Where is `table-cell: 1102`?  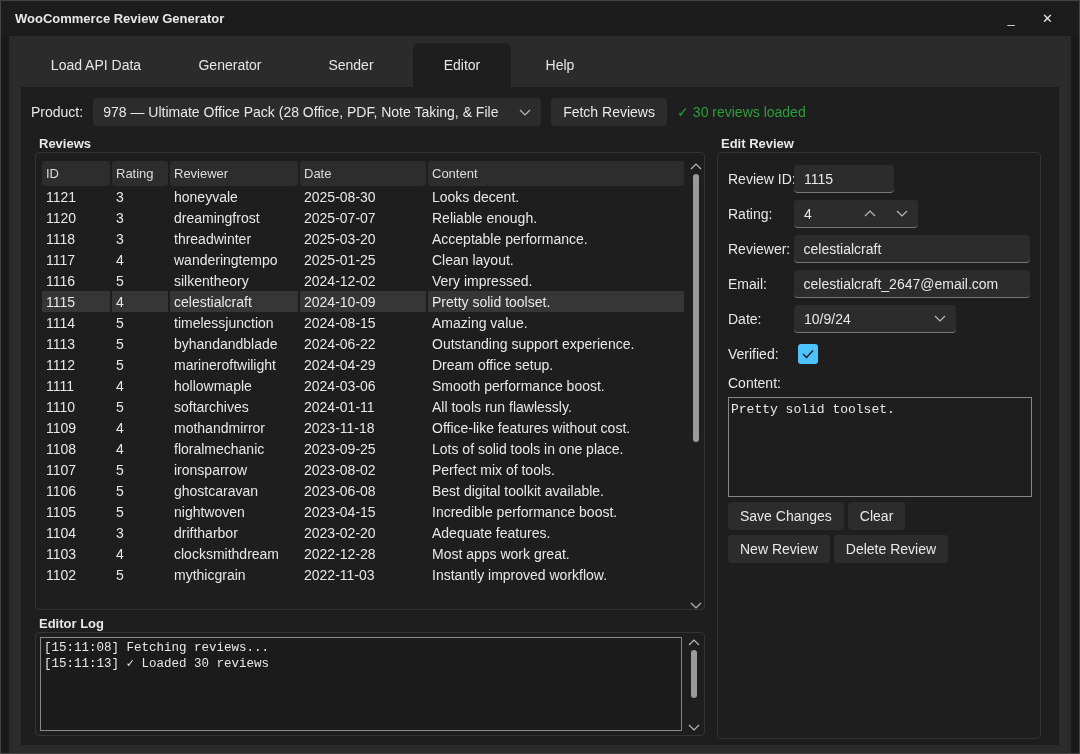
table-cell: 1102 is located at coordinates (76, 574).